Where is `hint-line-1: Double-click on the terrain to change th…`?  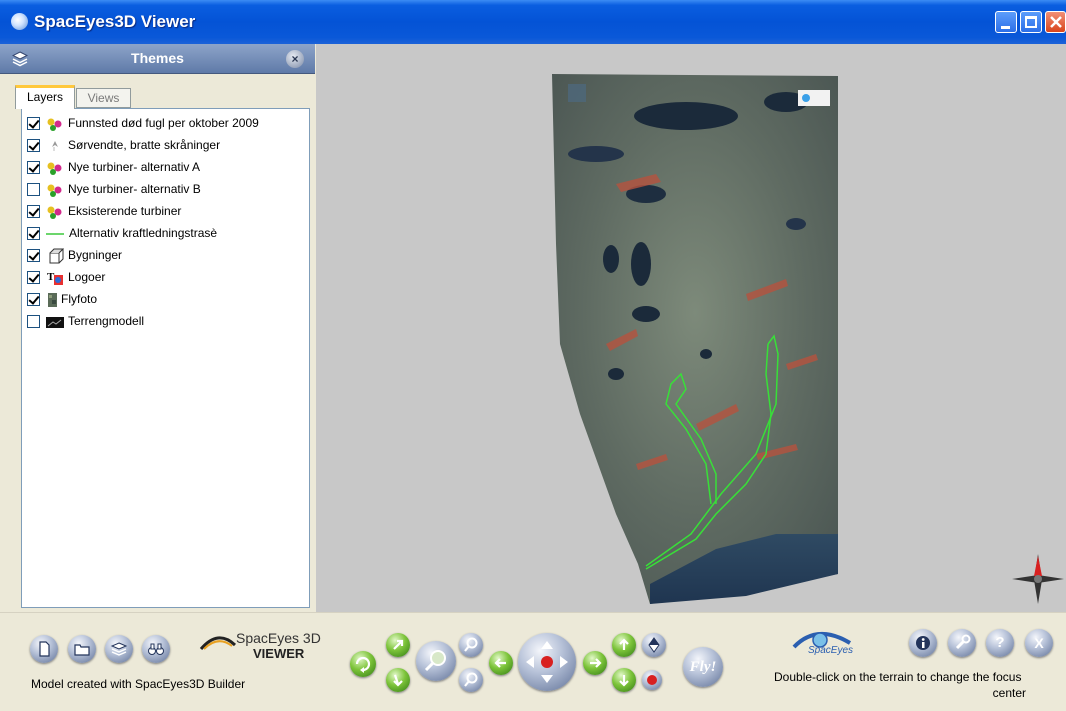 hint-line-1: Double-click on the terrain to change th… is located at coordinates (898, 677).